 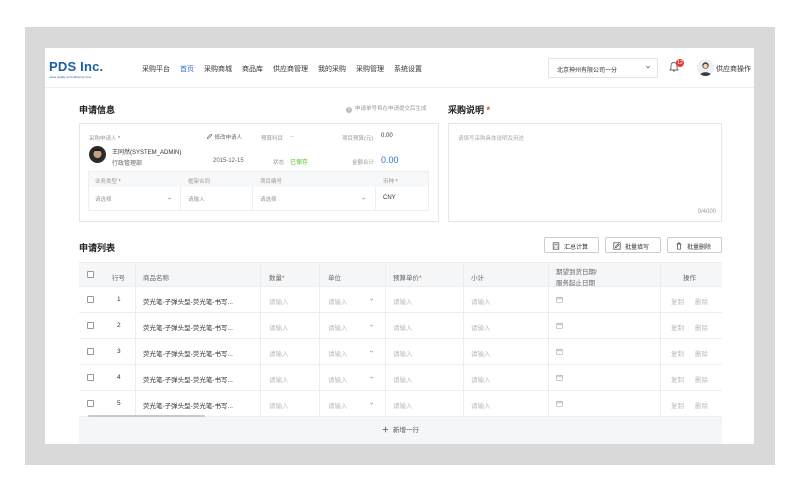 I want to click on apply-date: 2015-12-15, so click(x=228, y=161).